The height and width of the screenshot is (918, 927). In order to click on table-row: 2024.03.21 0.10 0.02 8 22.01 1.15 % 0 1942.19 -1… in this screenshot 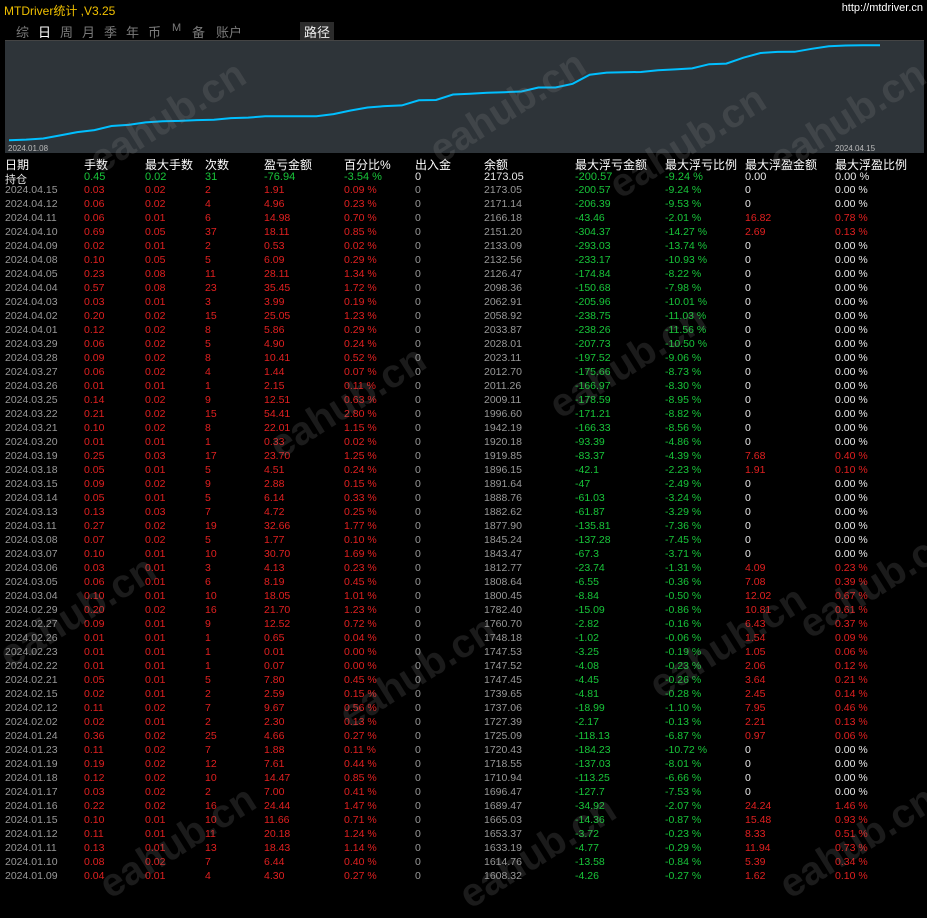, I will do `click(463, 429)`.